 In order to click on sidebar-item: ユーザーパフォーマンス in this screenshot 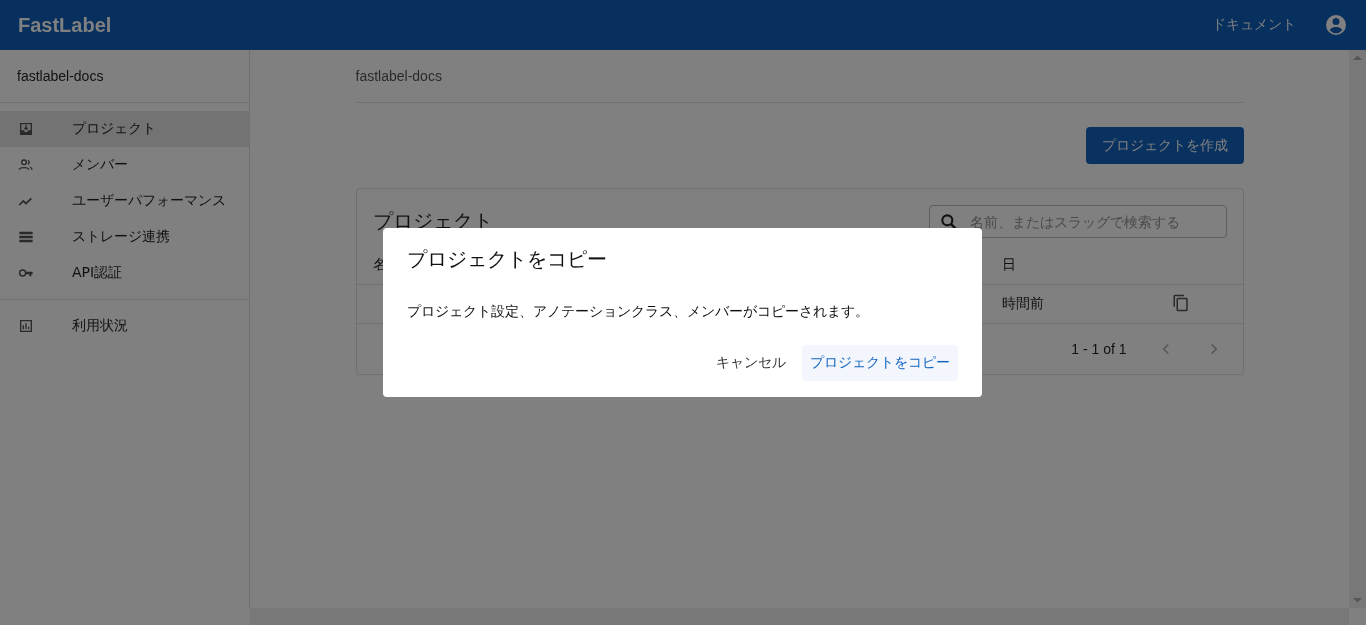, I will do `click(124, 201)`.